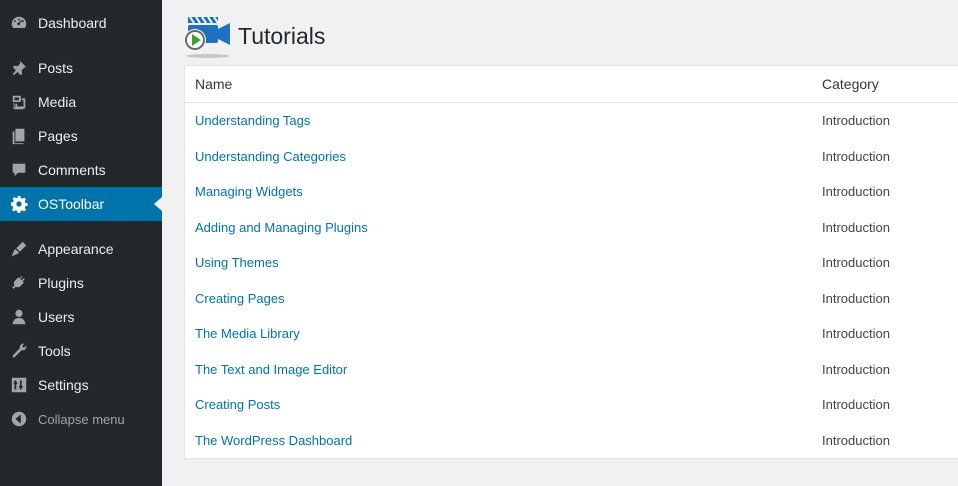 This screenshot has height=486, width=958. What do you see at coordinates (237, 404) in the screenshot?
I see `tutorial-link: Creating Posts` at bounding box center [237, 404].